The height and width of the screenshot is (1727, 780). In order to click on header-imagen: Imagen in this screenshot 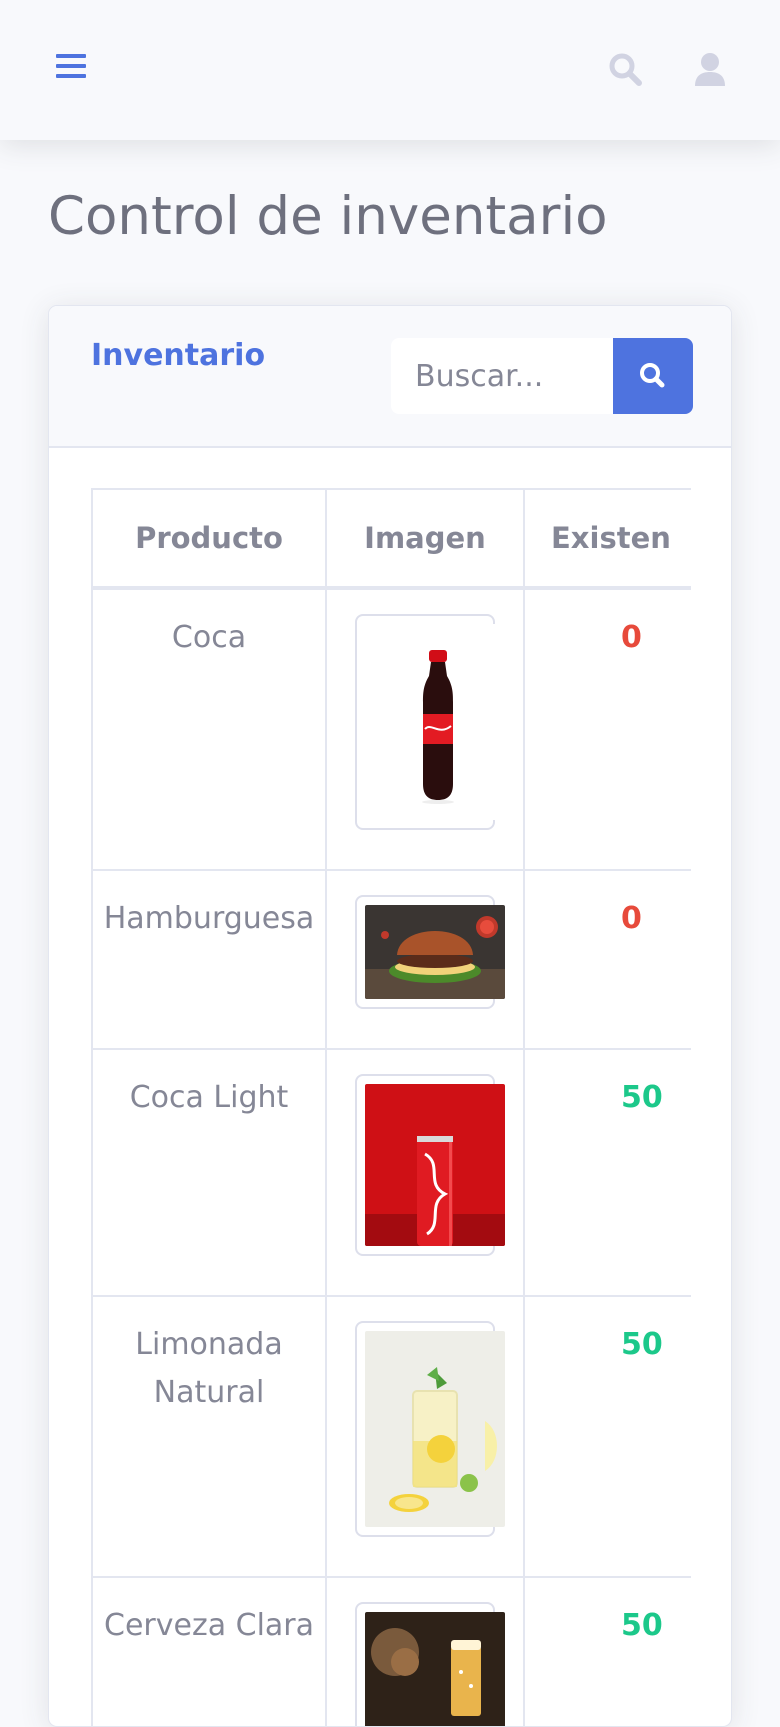, I will do `click(425, 539)`.